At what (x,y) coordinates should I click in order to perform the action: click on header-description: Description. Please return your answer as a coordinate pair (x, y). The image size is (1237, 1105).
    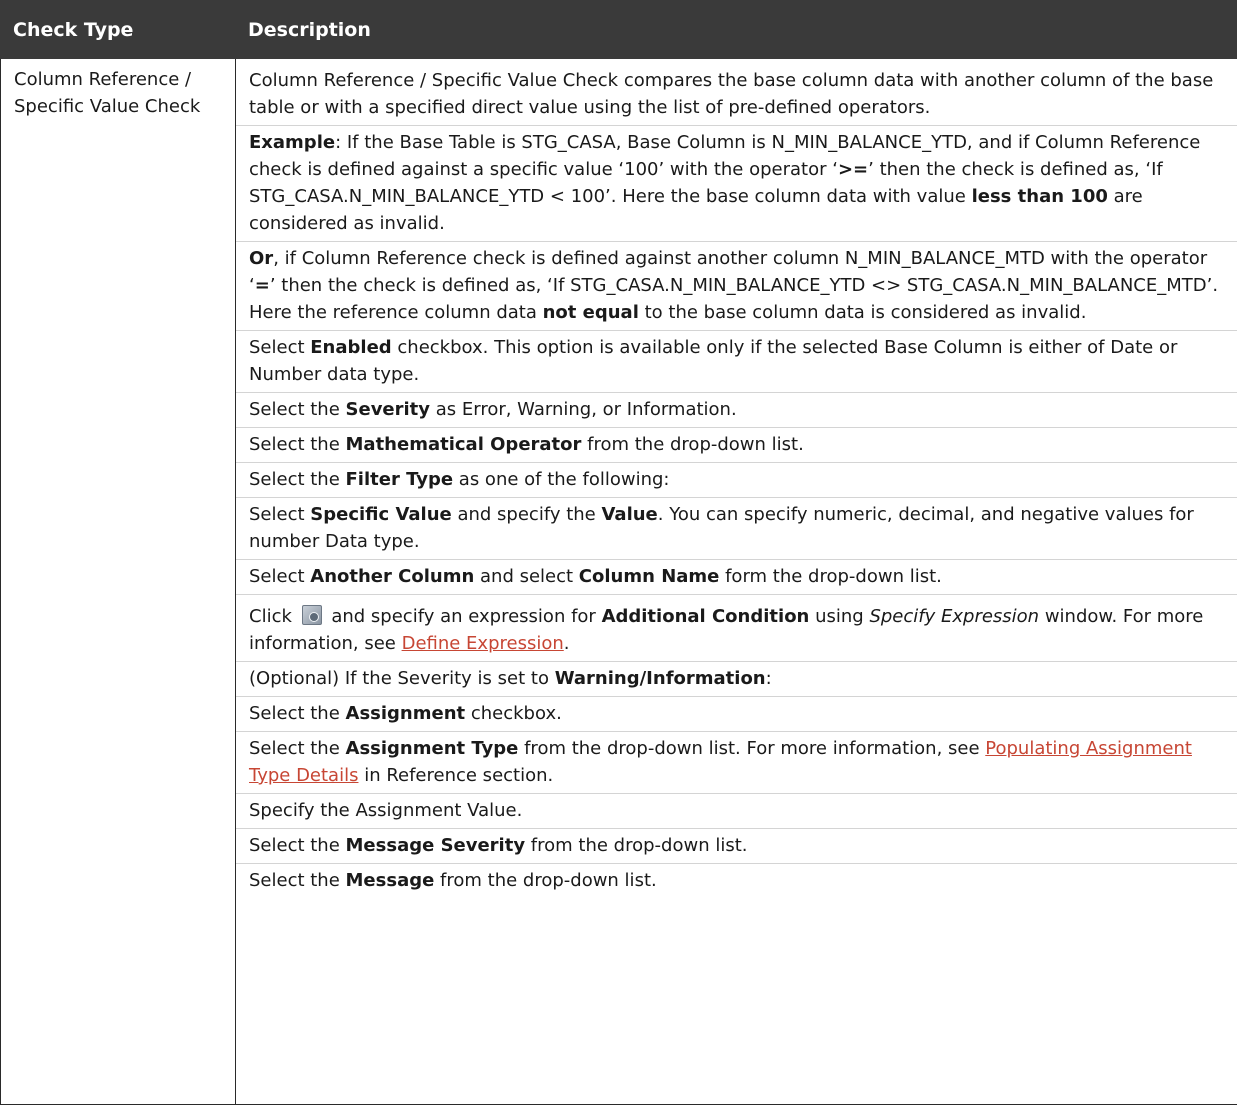
    Looking at the image, I should click on (736, 30).